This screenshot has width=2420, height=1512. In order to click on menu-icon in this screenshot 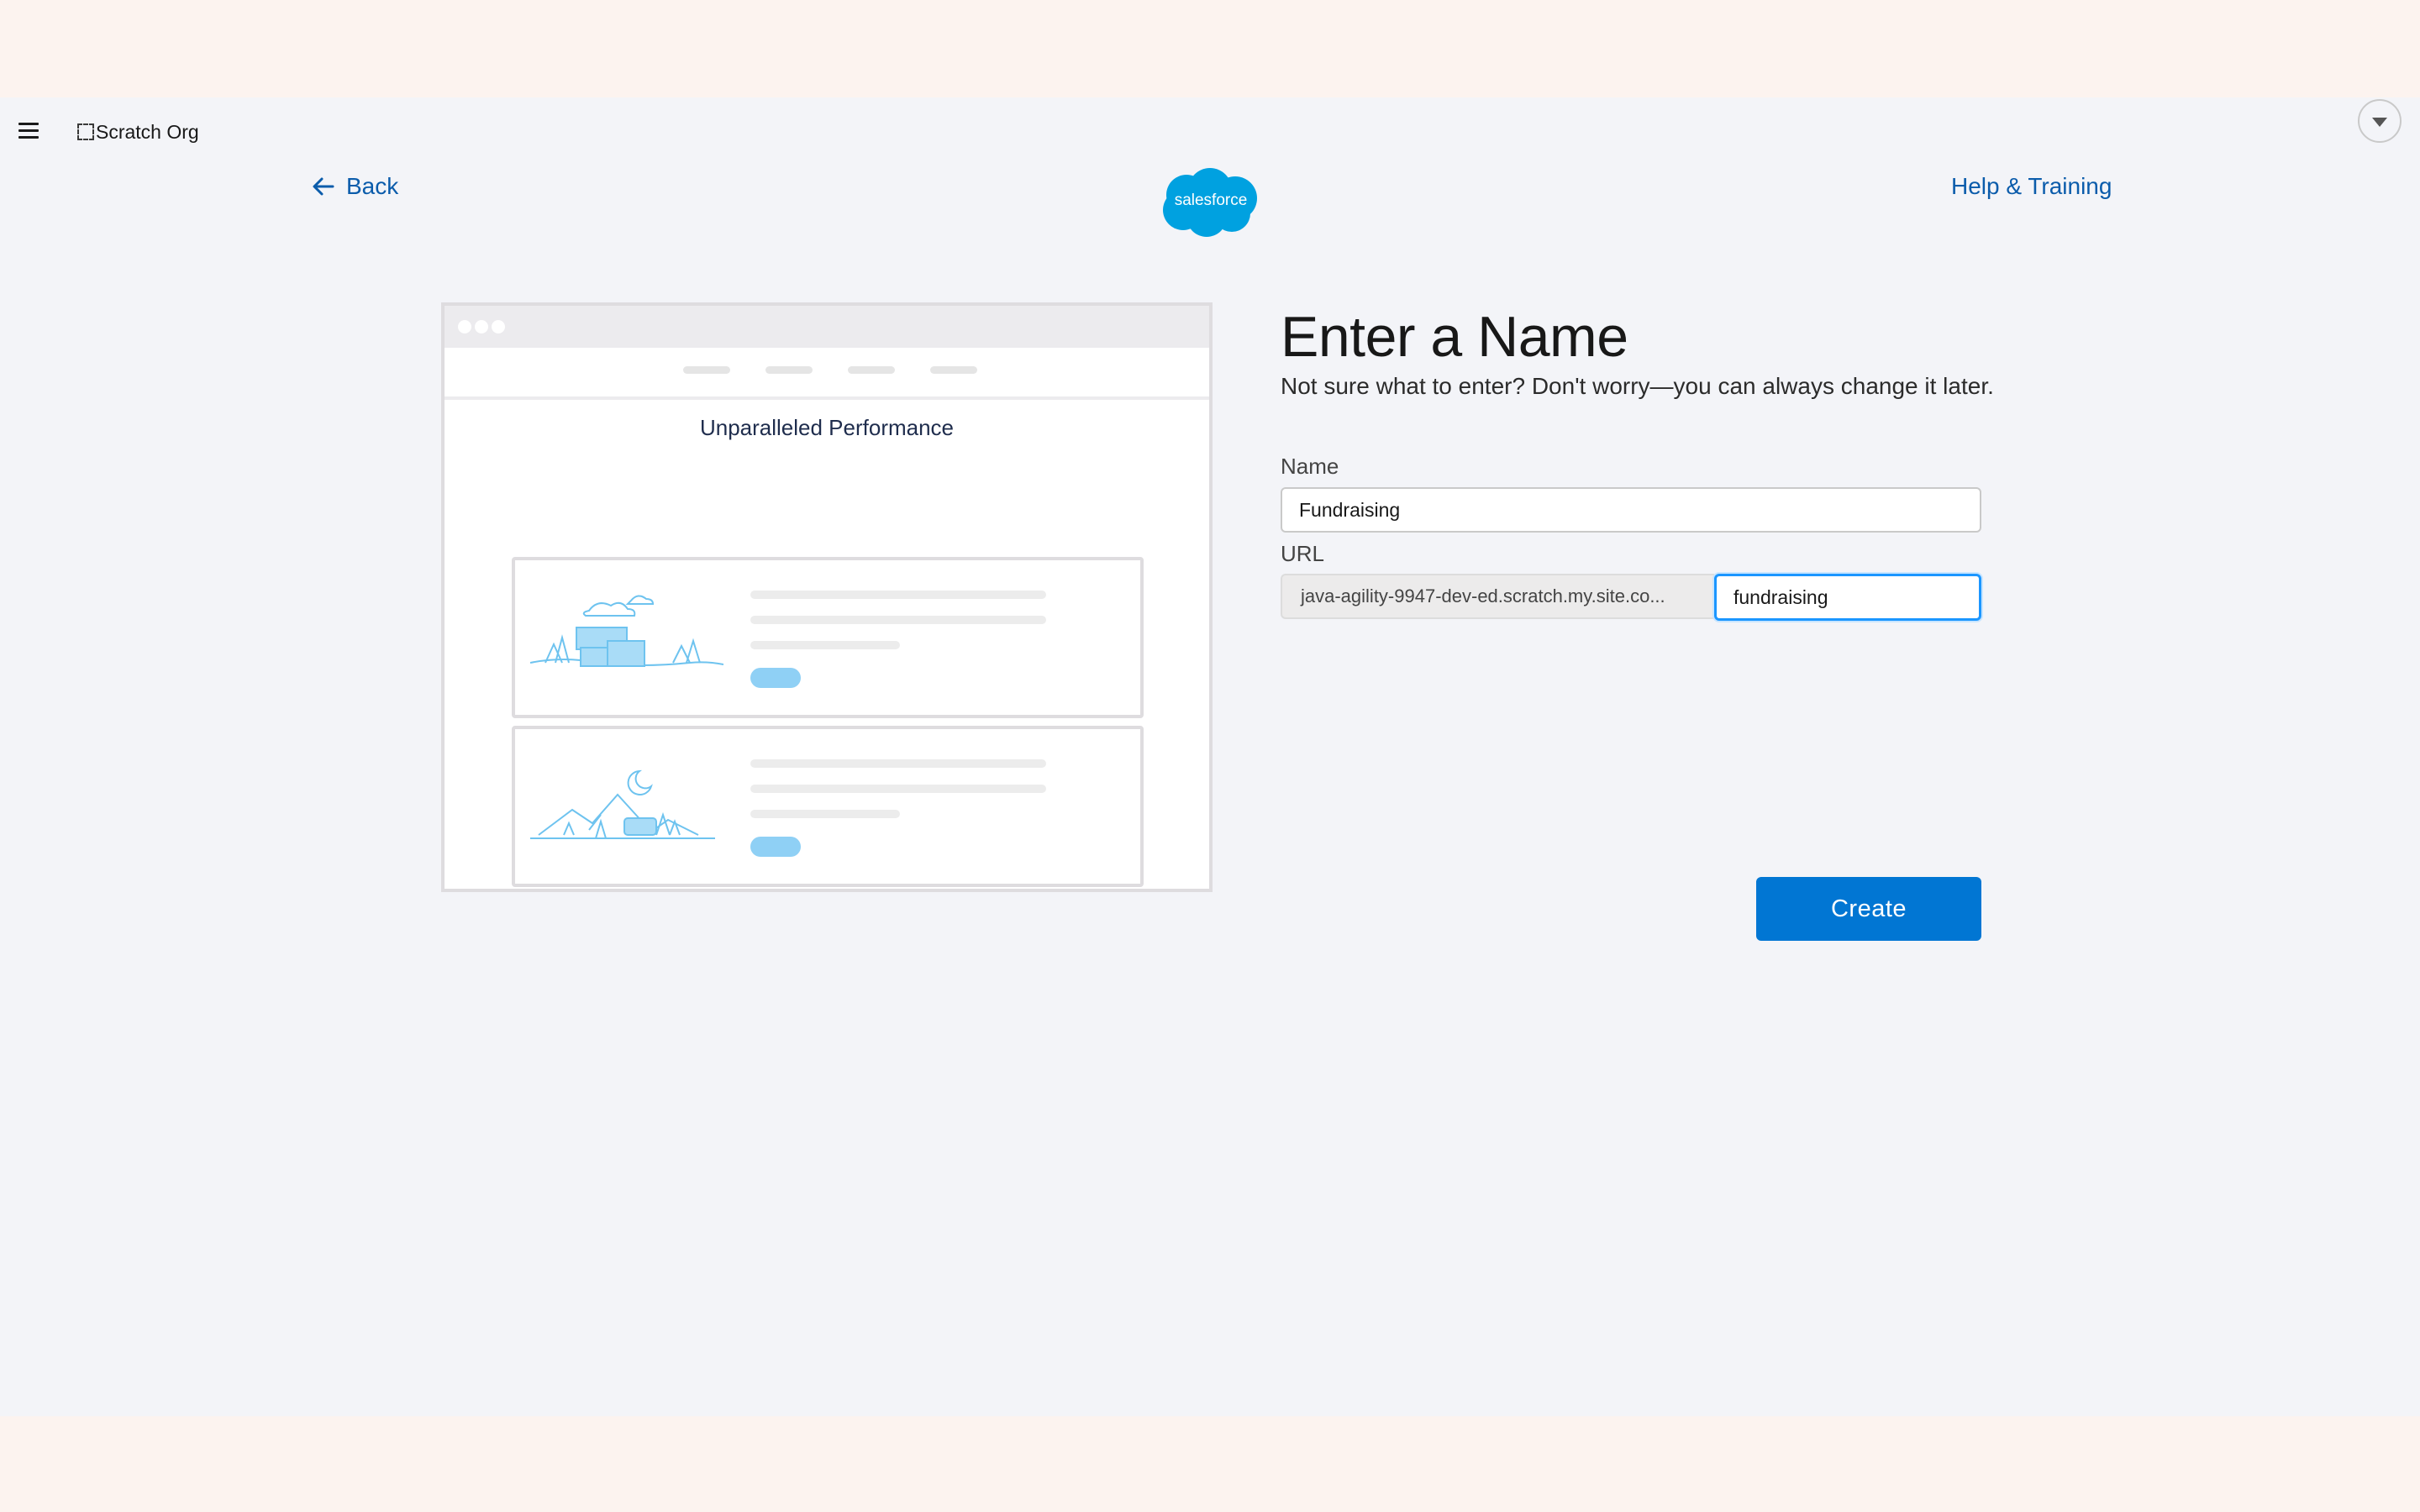, I will do `click(28, 131)`.